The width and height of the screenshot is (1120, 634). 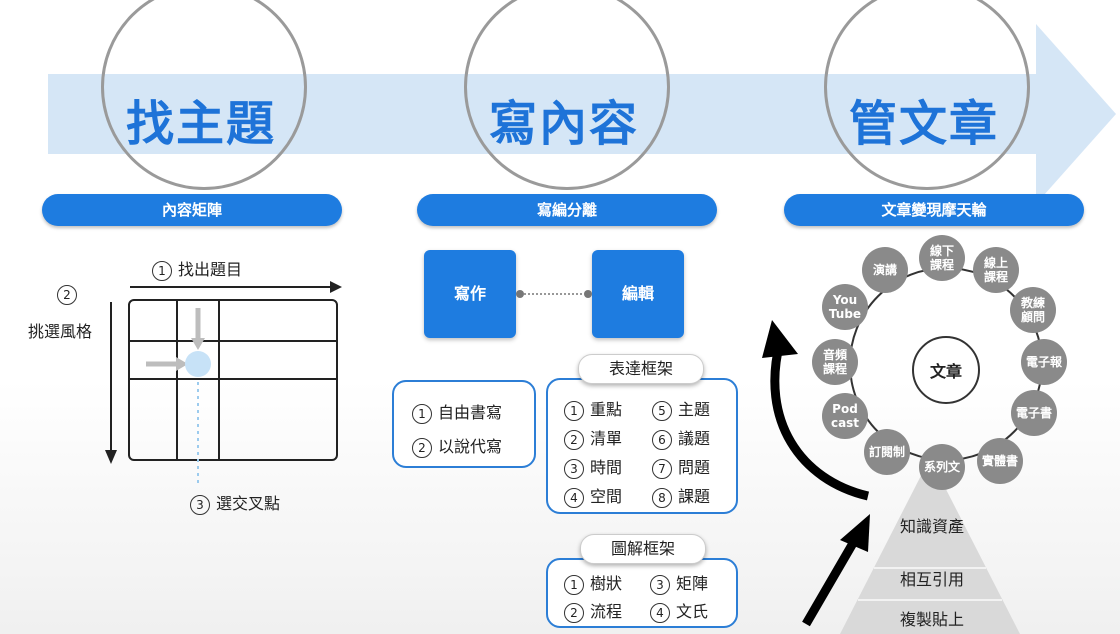 I want to click on item-label: 以說代寫, so click(x=470, y=446).